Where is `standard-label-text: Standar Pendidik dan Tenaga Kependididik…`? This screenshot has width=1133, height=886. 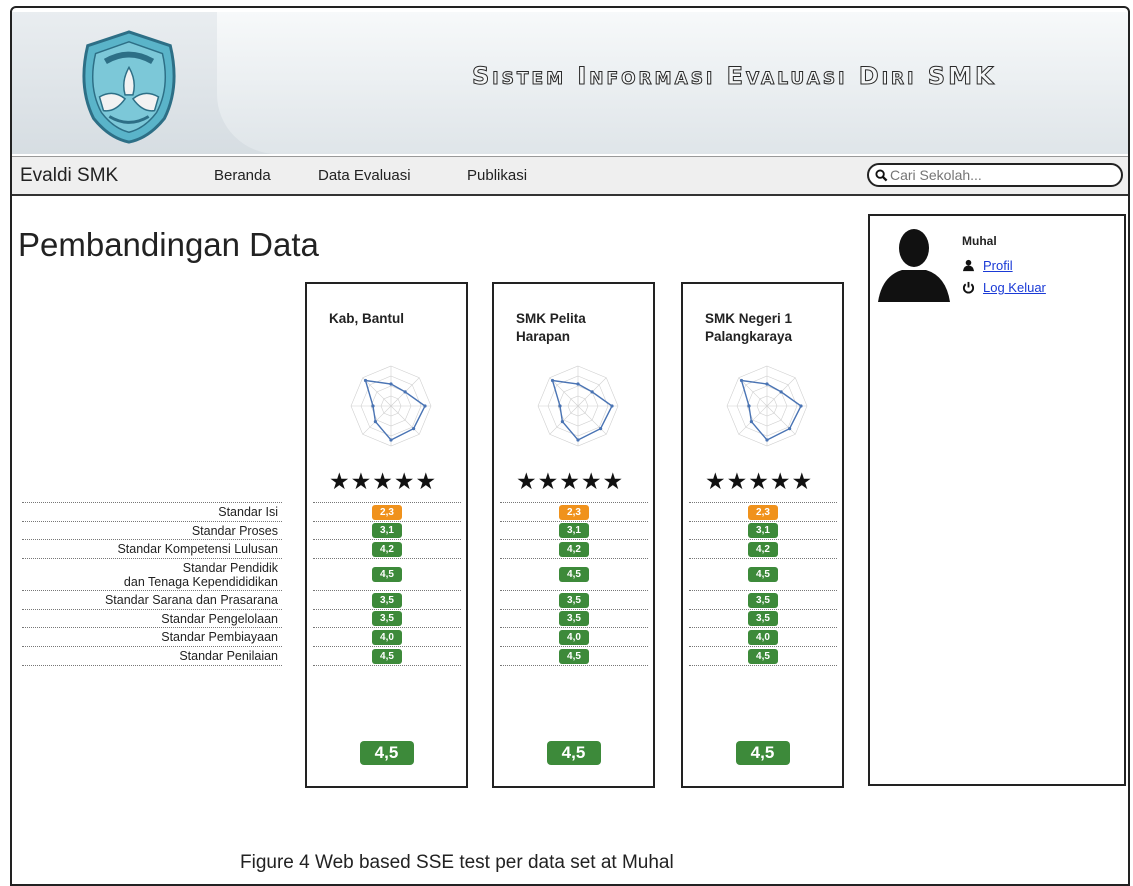 standard-label-text: Standar Pendidik dan Tenaga Kependididik… is located at coordinates (200, 574).